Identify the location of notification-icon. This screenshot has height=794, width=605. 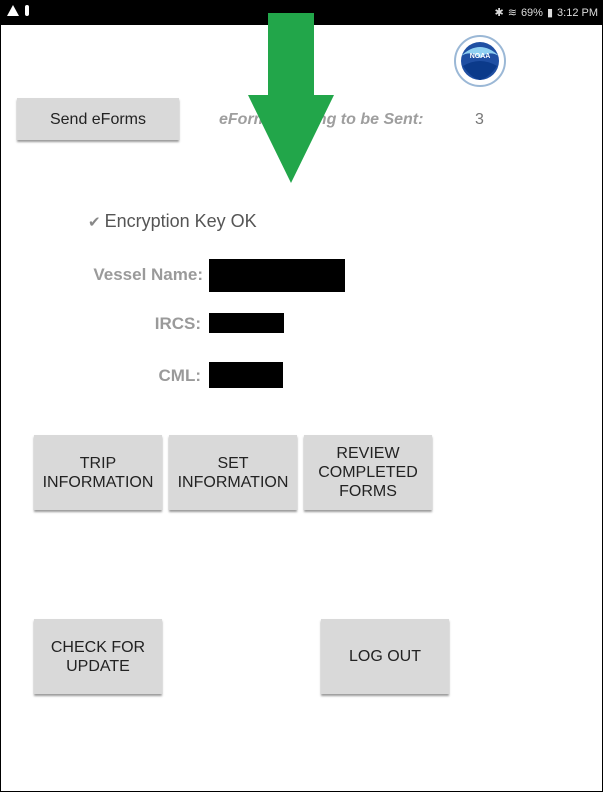
(27, 10).